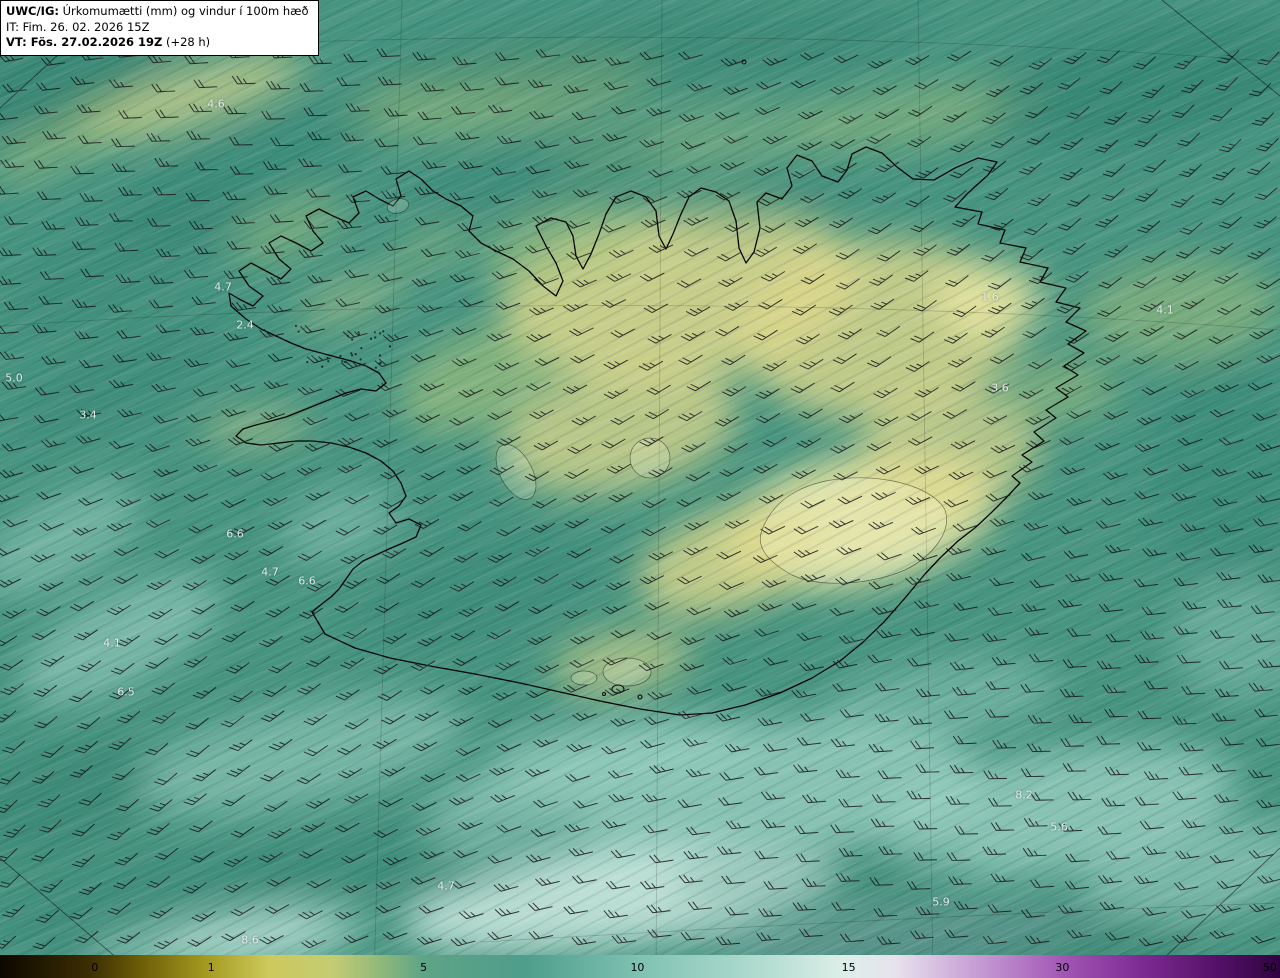 The height and width of the screenshot is (978, 1280). What do you see at coordinates (1000, 388) in the screenshot?
I see `contour-label: 3.6` at bounding box center [1000, 388].